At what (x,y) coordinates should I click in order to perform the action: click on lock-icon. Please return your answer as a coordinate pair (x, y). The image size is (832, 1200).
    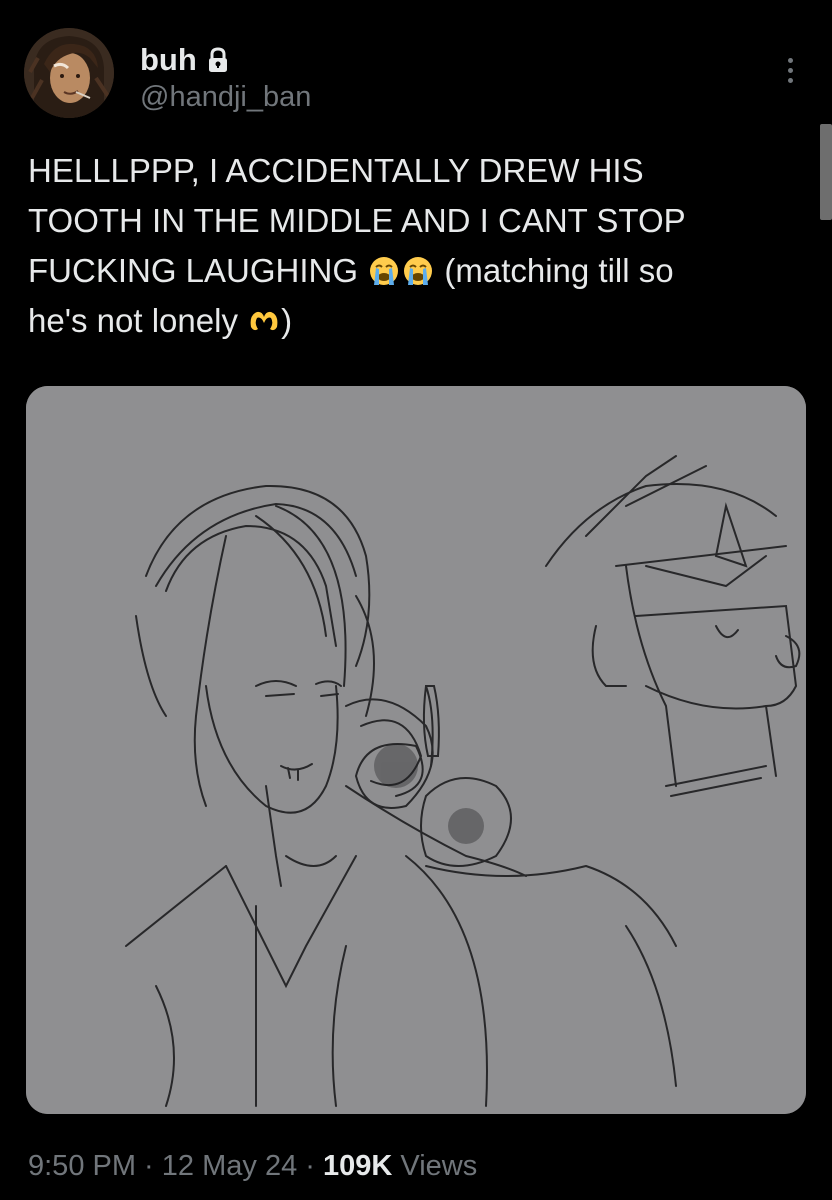
    Looking at the image, I should click on (218, 60).